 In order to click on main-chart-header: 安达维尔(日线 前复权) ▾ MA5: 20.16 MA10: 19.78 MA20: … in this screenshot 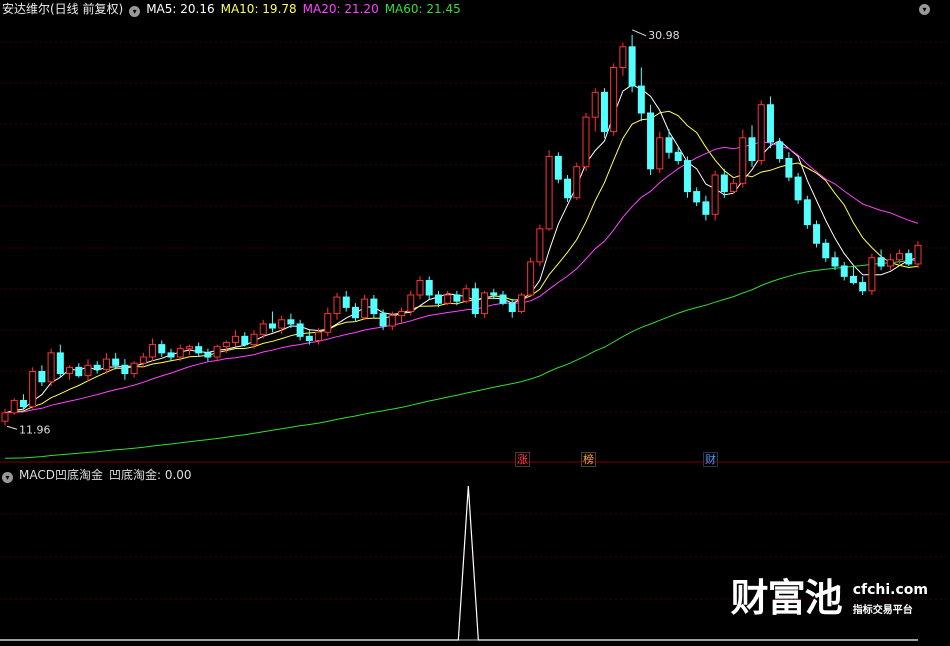, I will do `click(234, 9)`.